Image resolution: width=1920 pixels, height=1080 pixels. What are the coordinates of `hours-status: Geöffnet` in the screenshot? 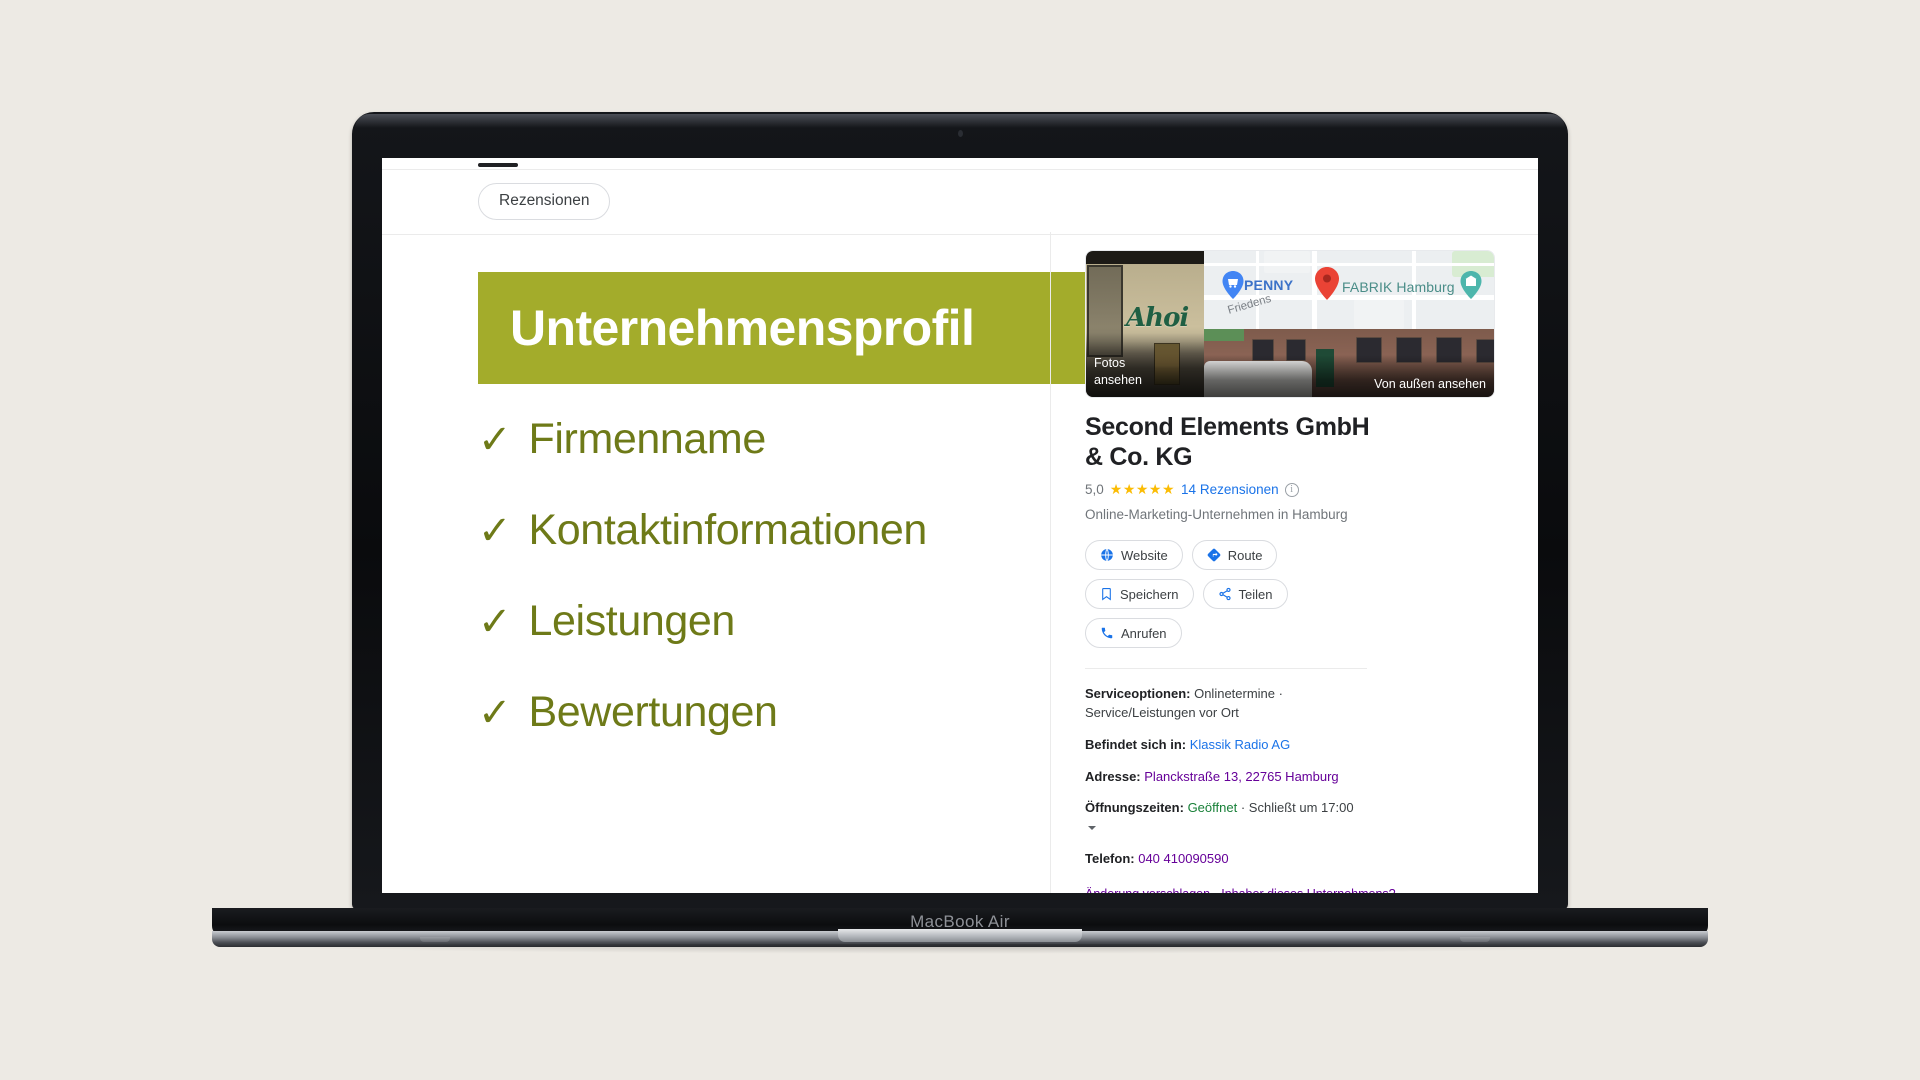 It's located at (1212, 808).